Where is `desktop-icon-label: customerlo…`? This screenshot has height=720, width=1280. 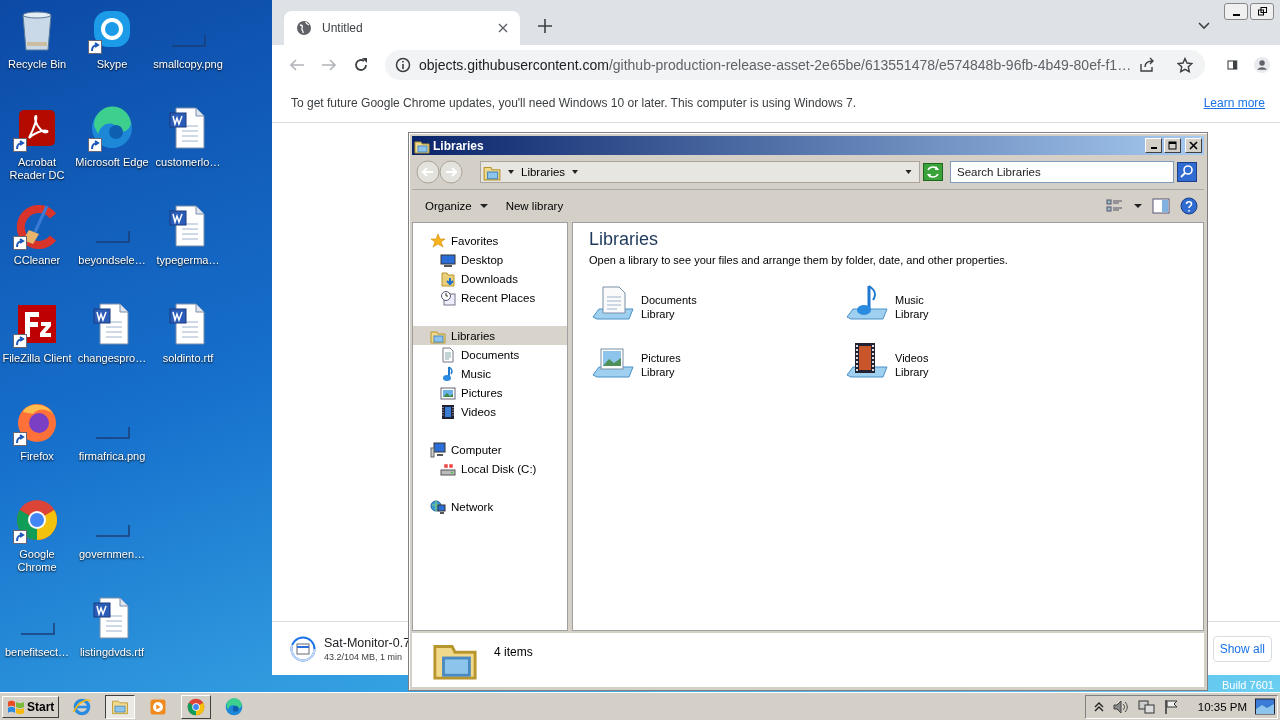
desktop-icon-label: customerlo… is located at coordinates (188, 162).